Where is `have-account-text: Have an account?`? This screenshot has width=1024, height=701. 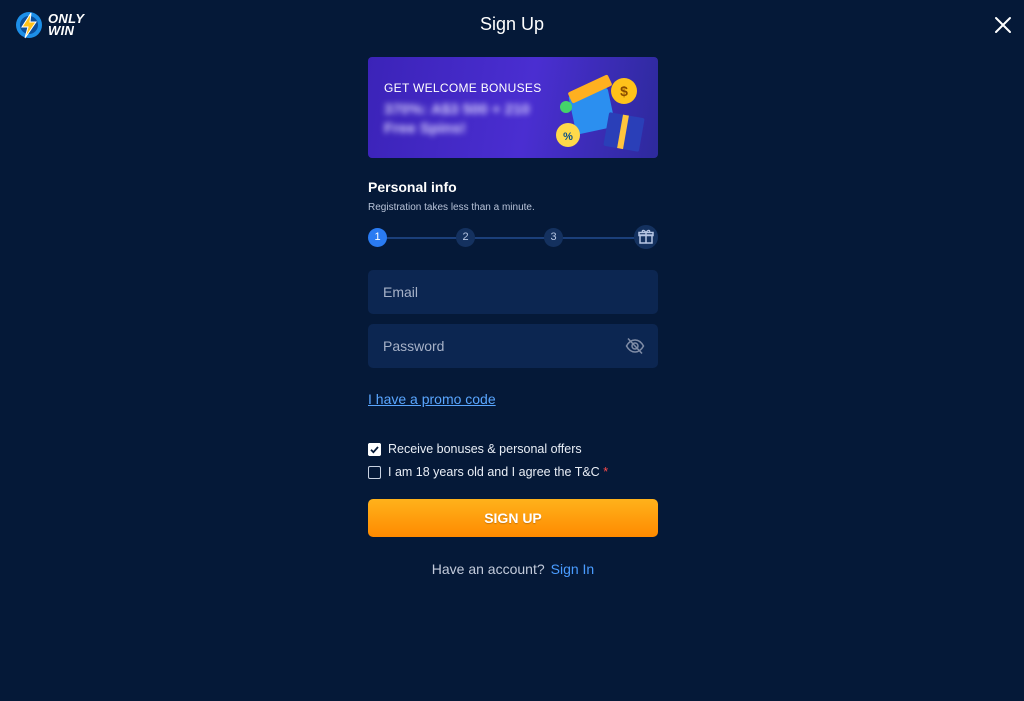
have-account-text: Have an account? is located at coordinates (488, 569).